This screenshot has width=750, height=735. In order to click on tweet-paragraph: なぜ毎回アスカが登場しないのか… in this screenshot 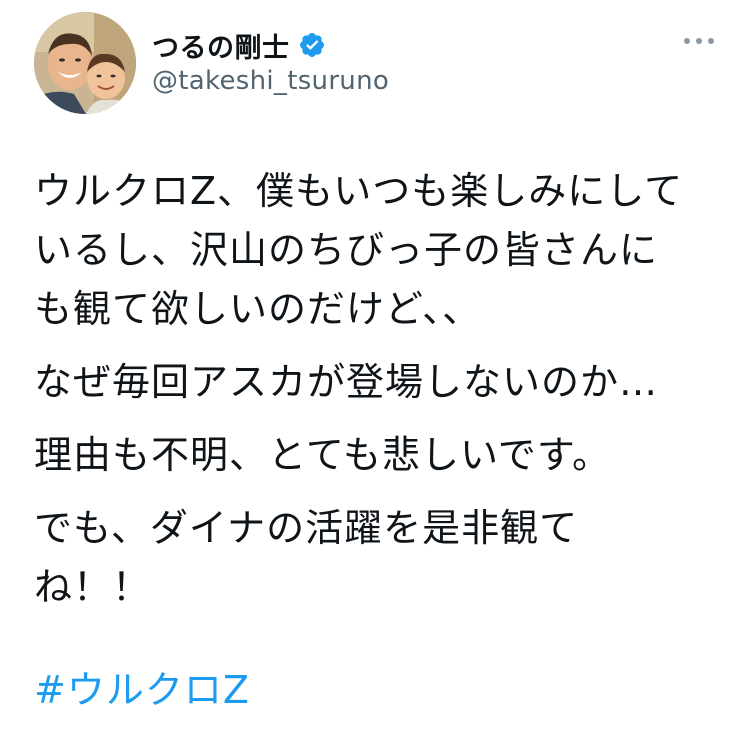, I will do `click(346, 382)`.